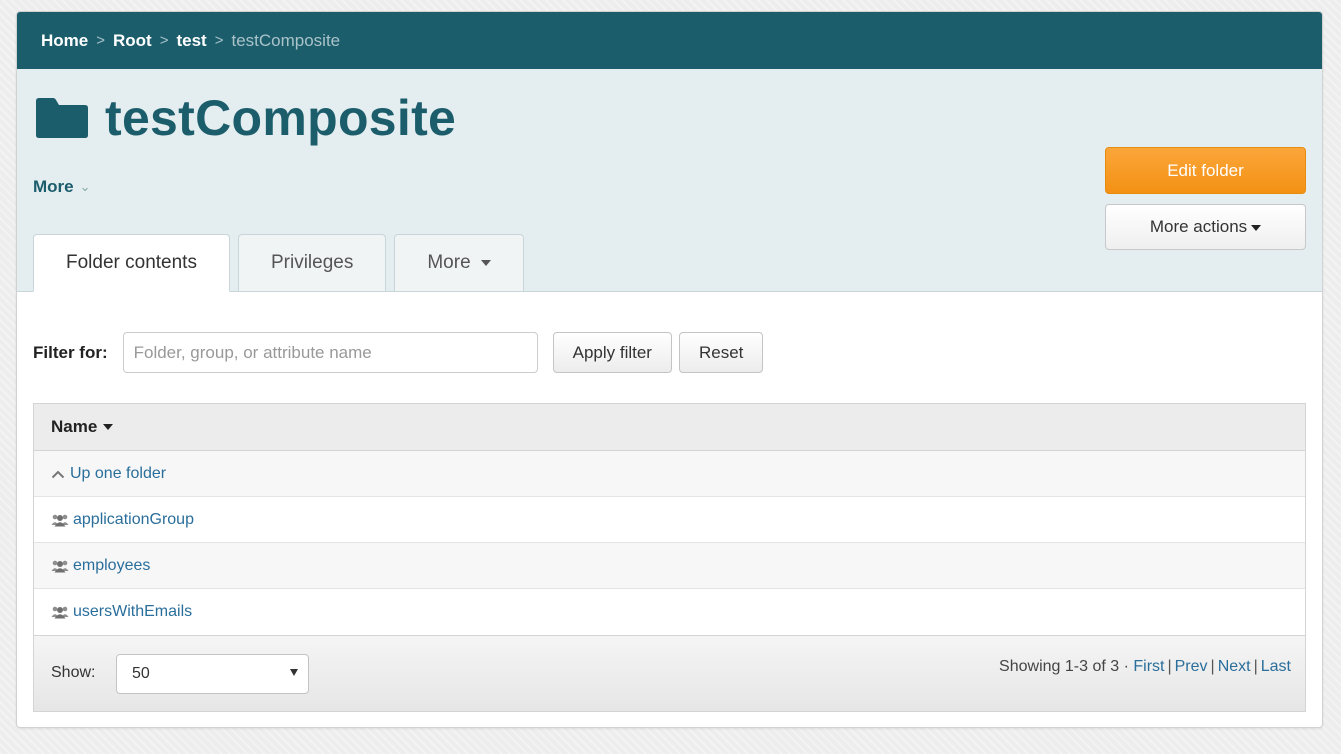 This screenshot has width=1341, height=754. I want to click on filter-input, so click(330, 352).